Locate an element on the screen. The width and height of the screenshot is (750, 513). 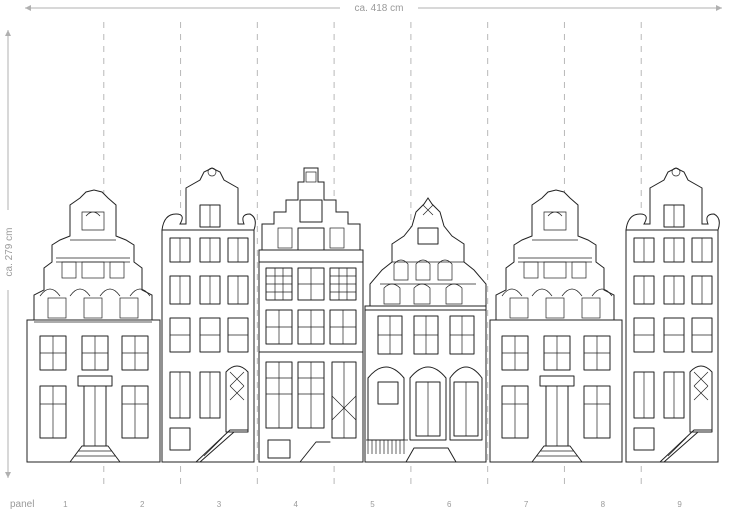
panel-label-row: panel 1 2 3 4 5 6 7 8 9 is located at coordinates (346, 504).